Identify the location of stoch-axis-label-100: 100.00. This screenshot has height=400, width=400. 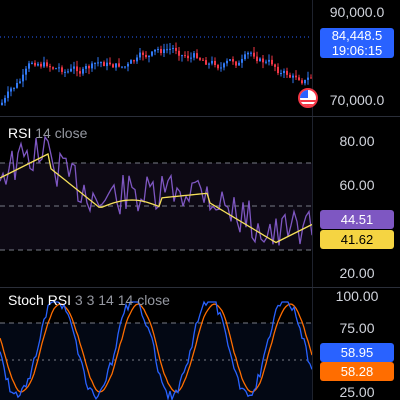
(357, 296).